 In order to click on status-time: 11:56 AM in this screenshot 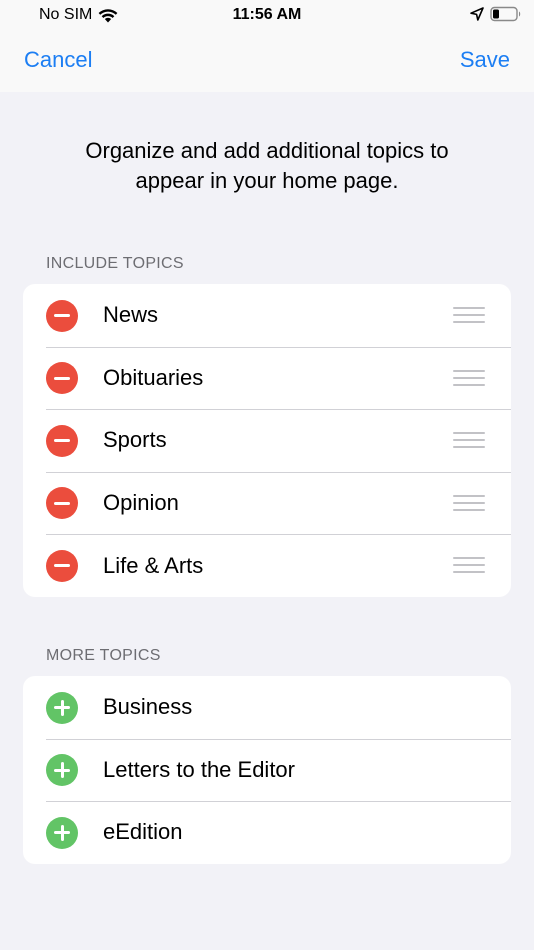, I will do `click(267, 14)`.